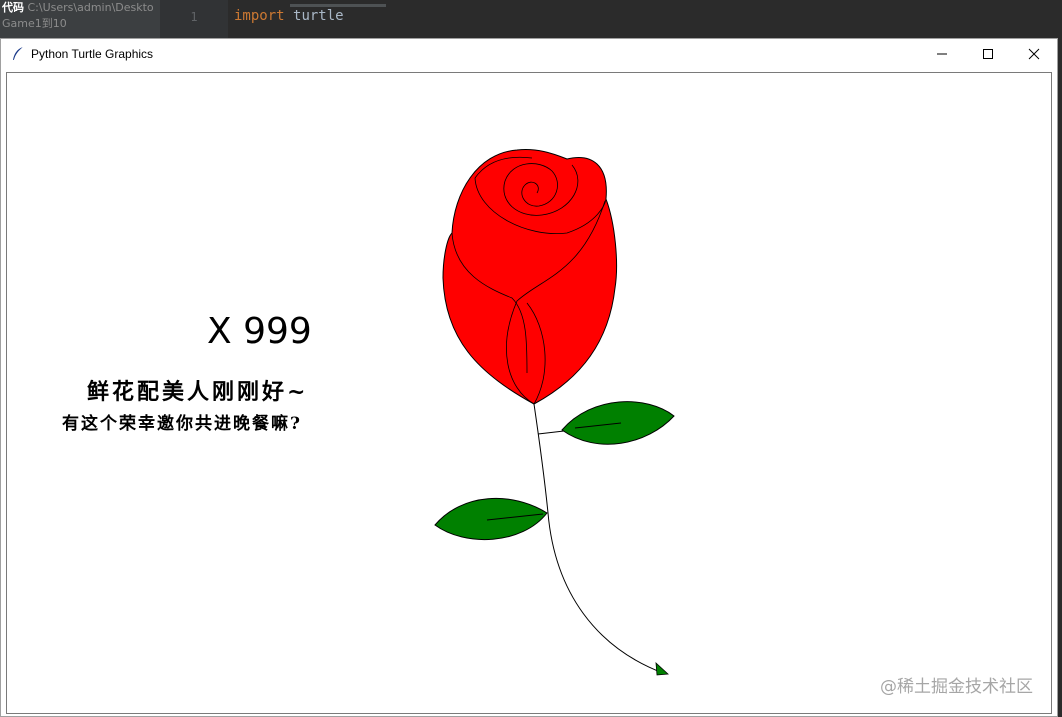  I want to click on close-button, so click(1034, 54).